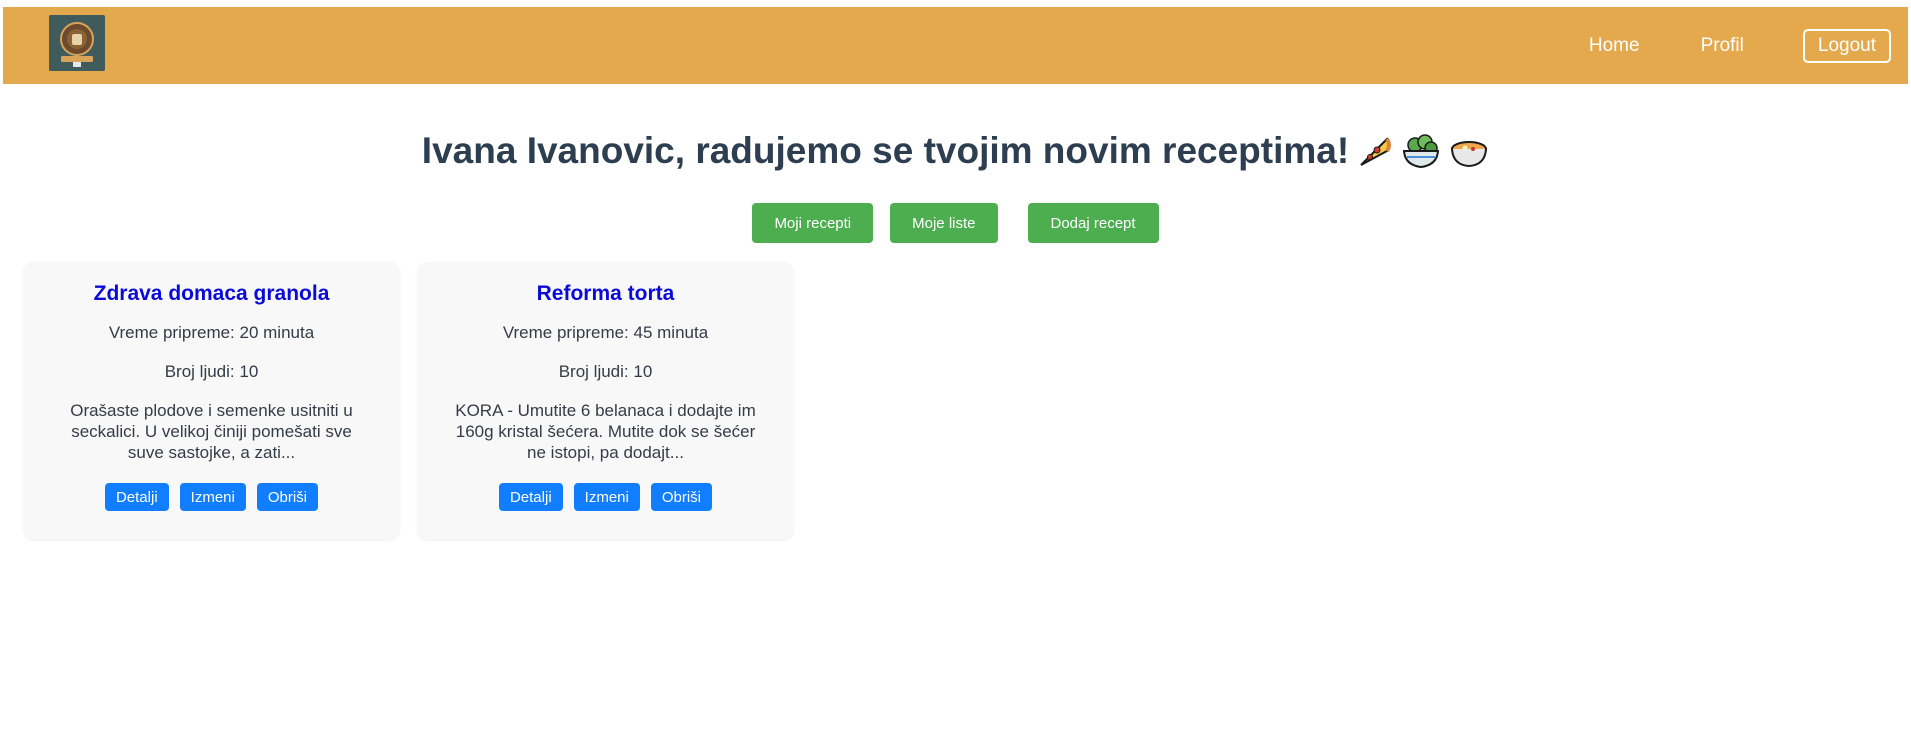 This screenshot has width=1911, height=734. Describe the element at coordinates (1614, 46) in the screenshot. I see `nav-home-link: Home` at that location.